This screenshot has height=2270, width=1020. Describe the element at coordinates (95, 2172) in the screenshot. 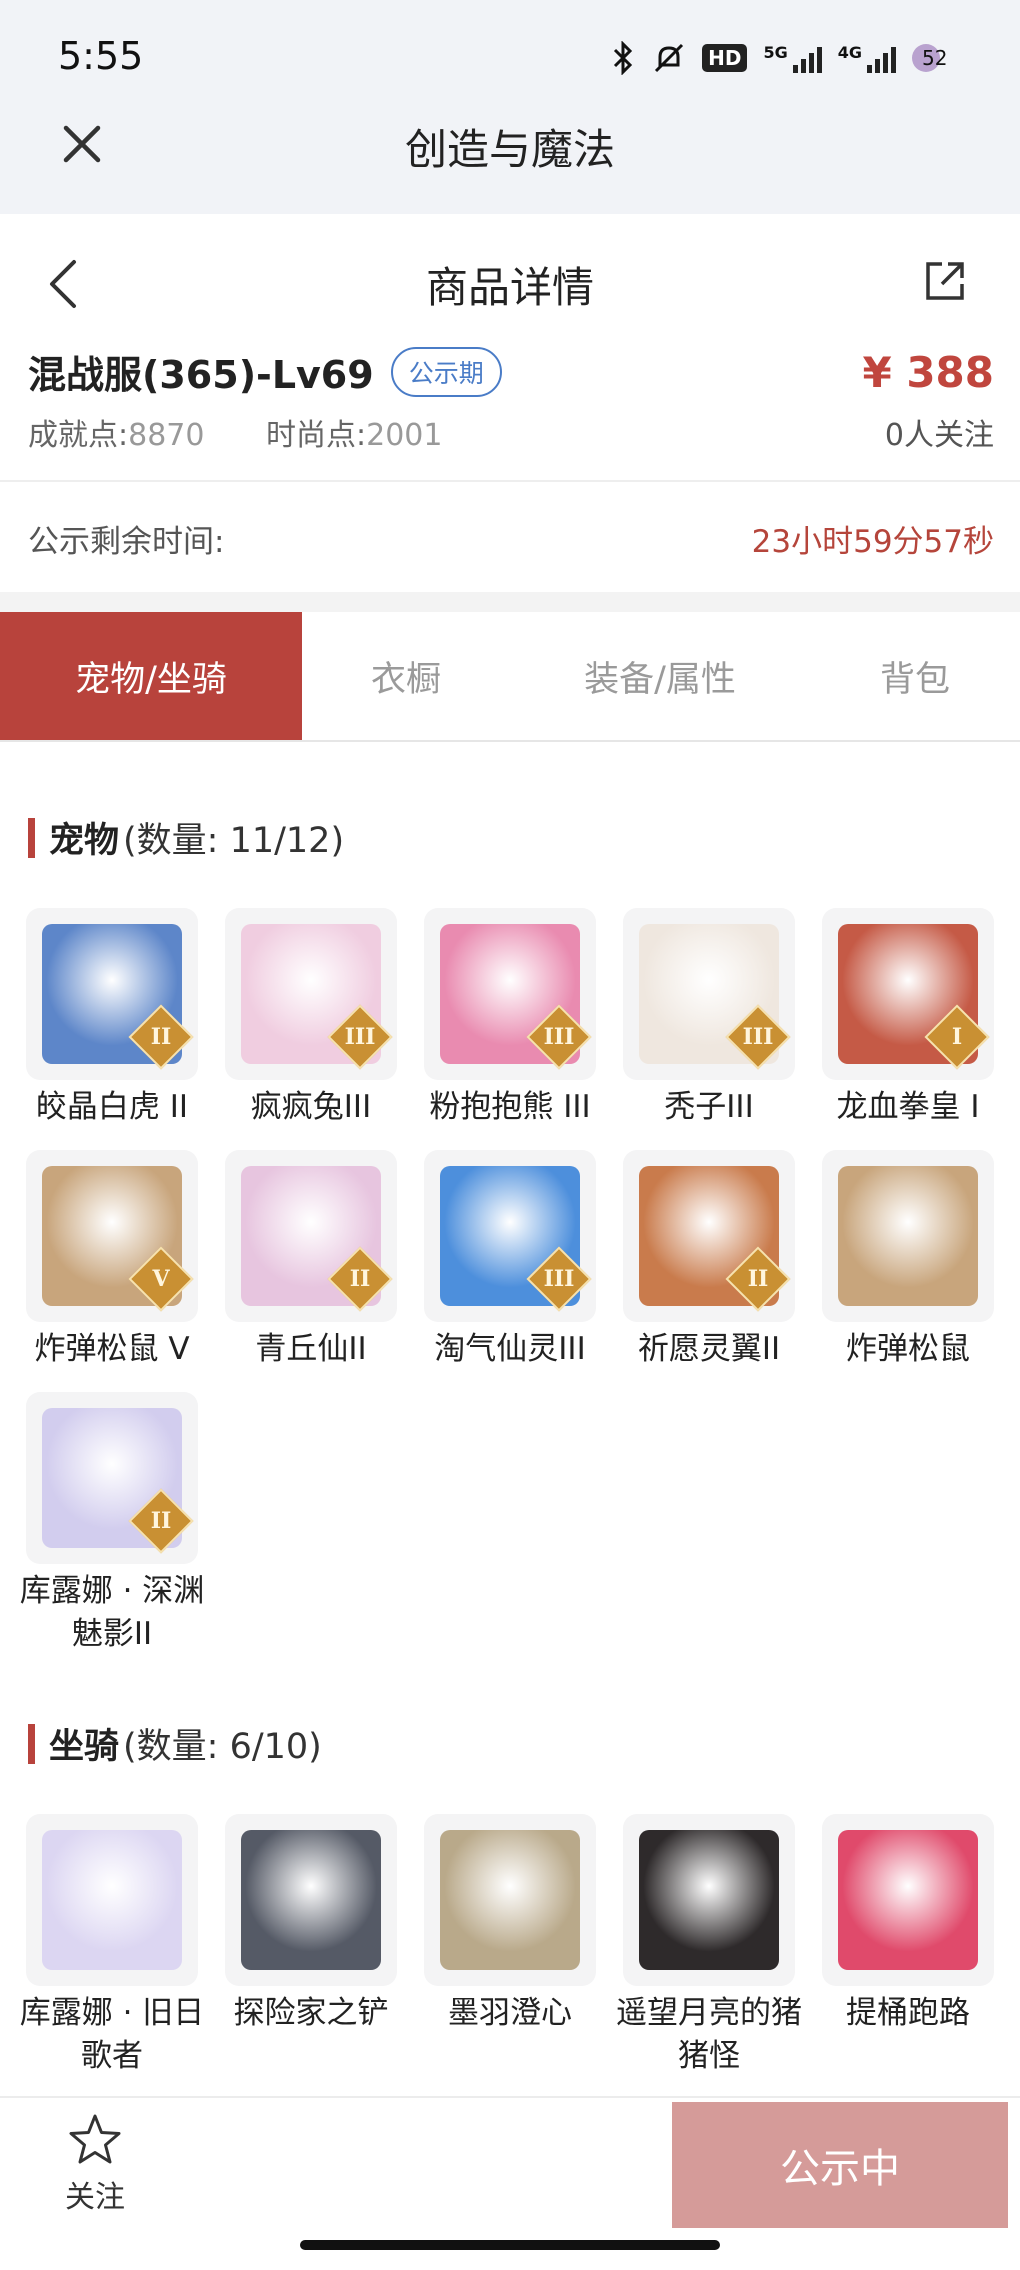

I see `follow-button: 关注` at that location.